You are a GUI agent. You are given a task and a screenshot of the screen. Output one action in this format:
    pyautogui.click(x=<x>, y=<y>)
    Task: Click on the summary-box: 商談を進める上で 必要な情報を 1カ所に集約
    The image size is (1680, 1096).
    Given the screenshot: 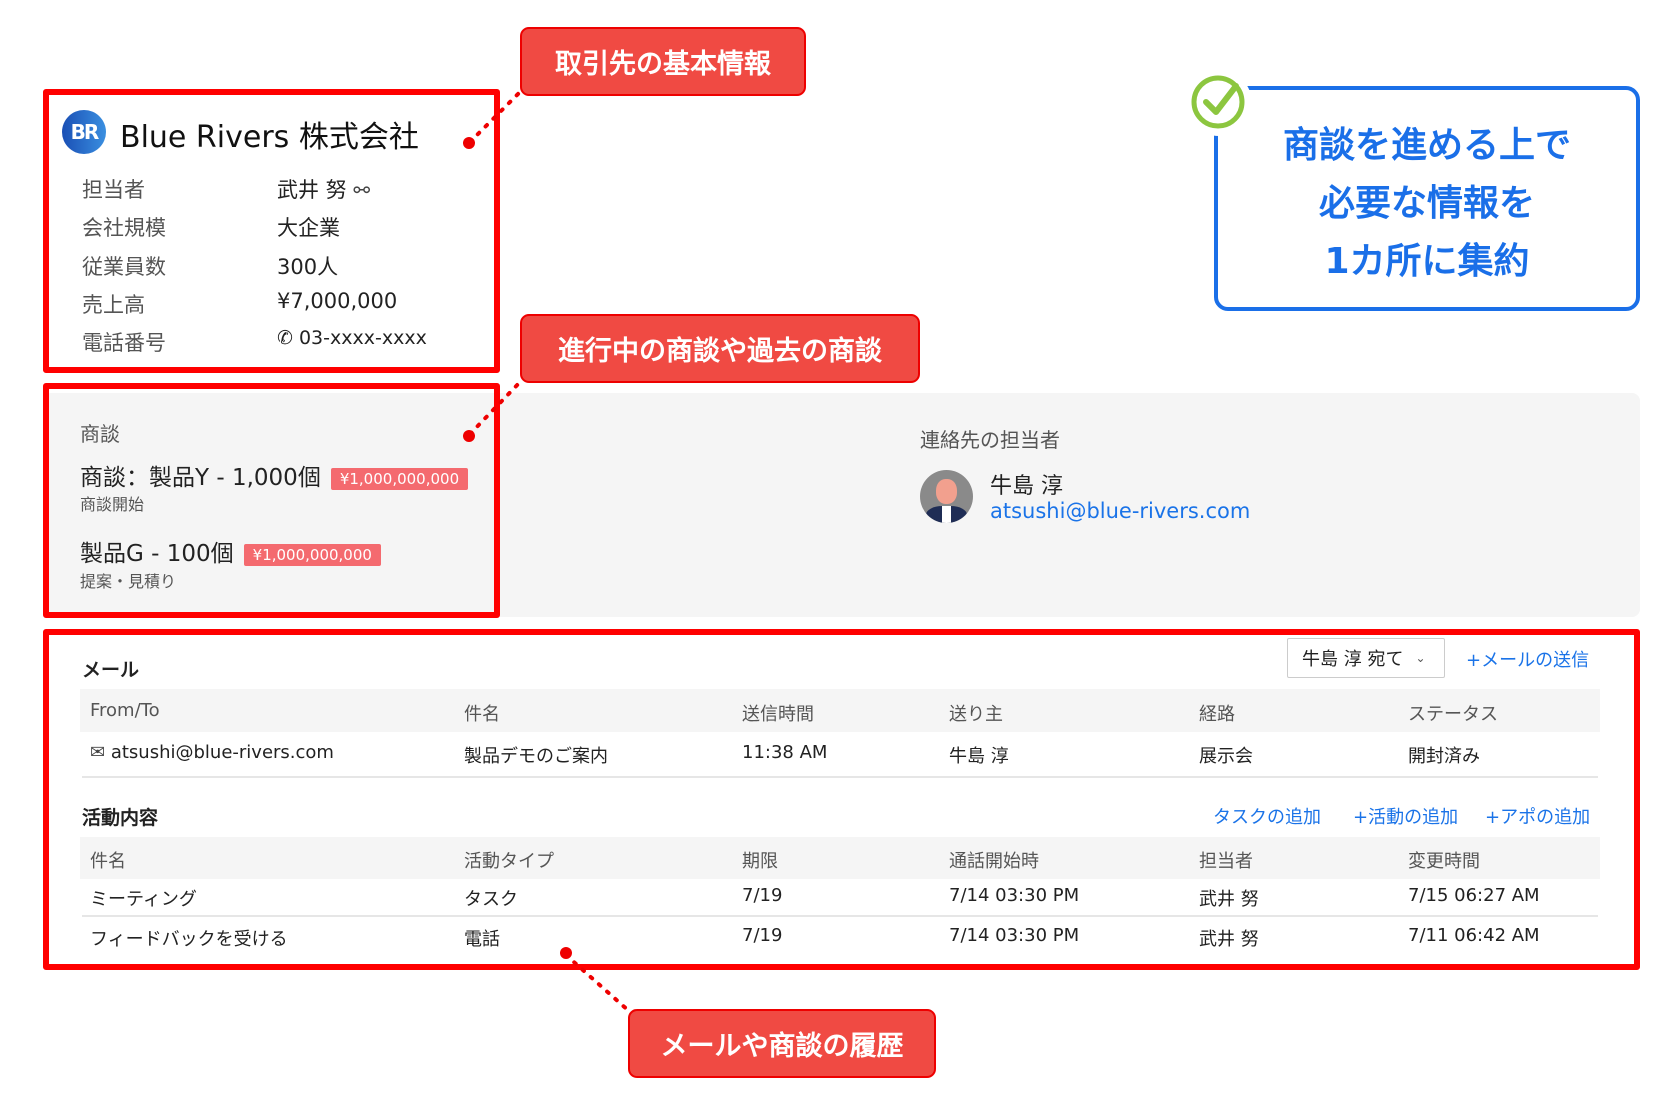 What is the action you would take?
    pyautogui.click(x=1427, y=198)
    